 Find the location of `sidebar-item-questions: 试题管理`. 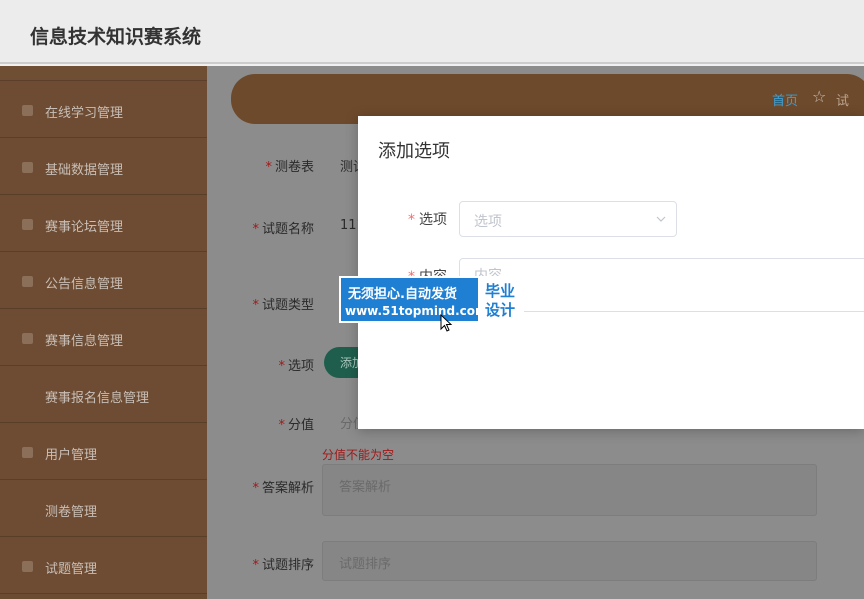

sidebar-item-questions: 试题管理 is located at coordinates (103, 565).